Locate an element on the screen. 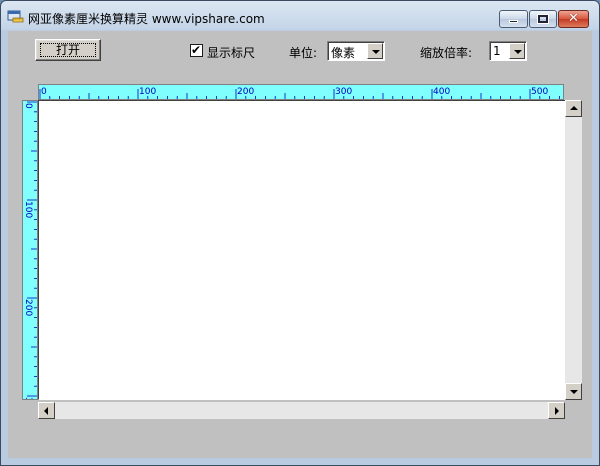 Image resolution: width=600 pixels, height=466 pixels. vertical-ruler: 0 100 200 300 is located at coordinates (30, 250).